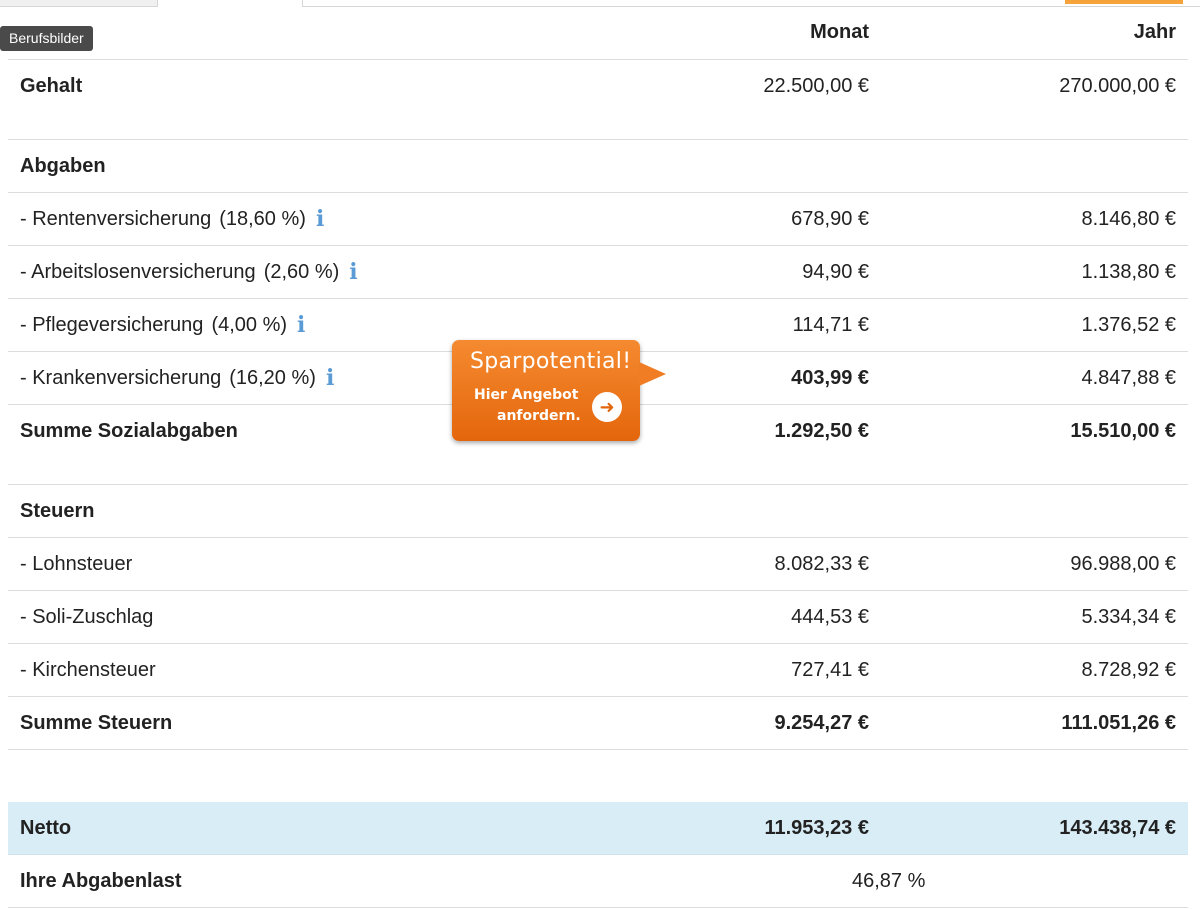 This screenshot has height=909, width=1200. Describe the element at coordinates (835, 272) in the screenshot. I see `value-monat: 94,90 €` at that location.